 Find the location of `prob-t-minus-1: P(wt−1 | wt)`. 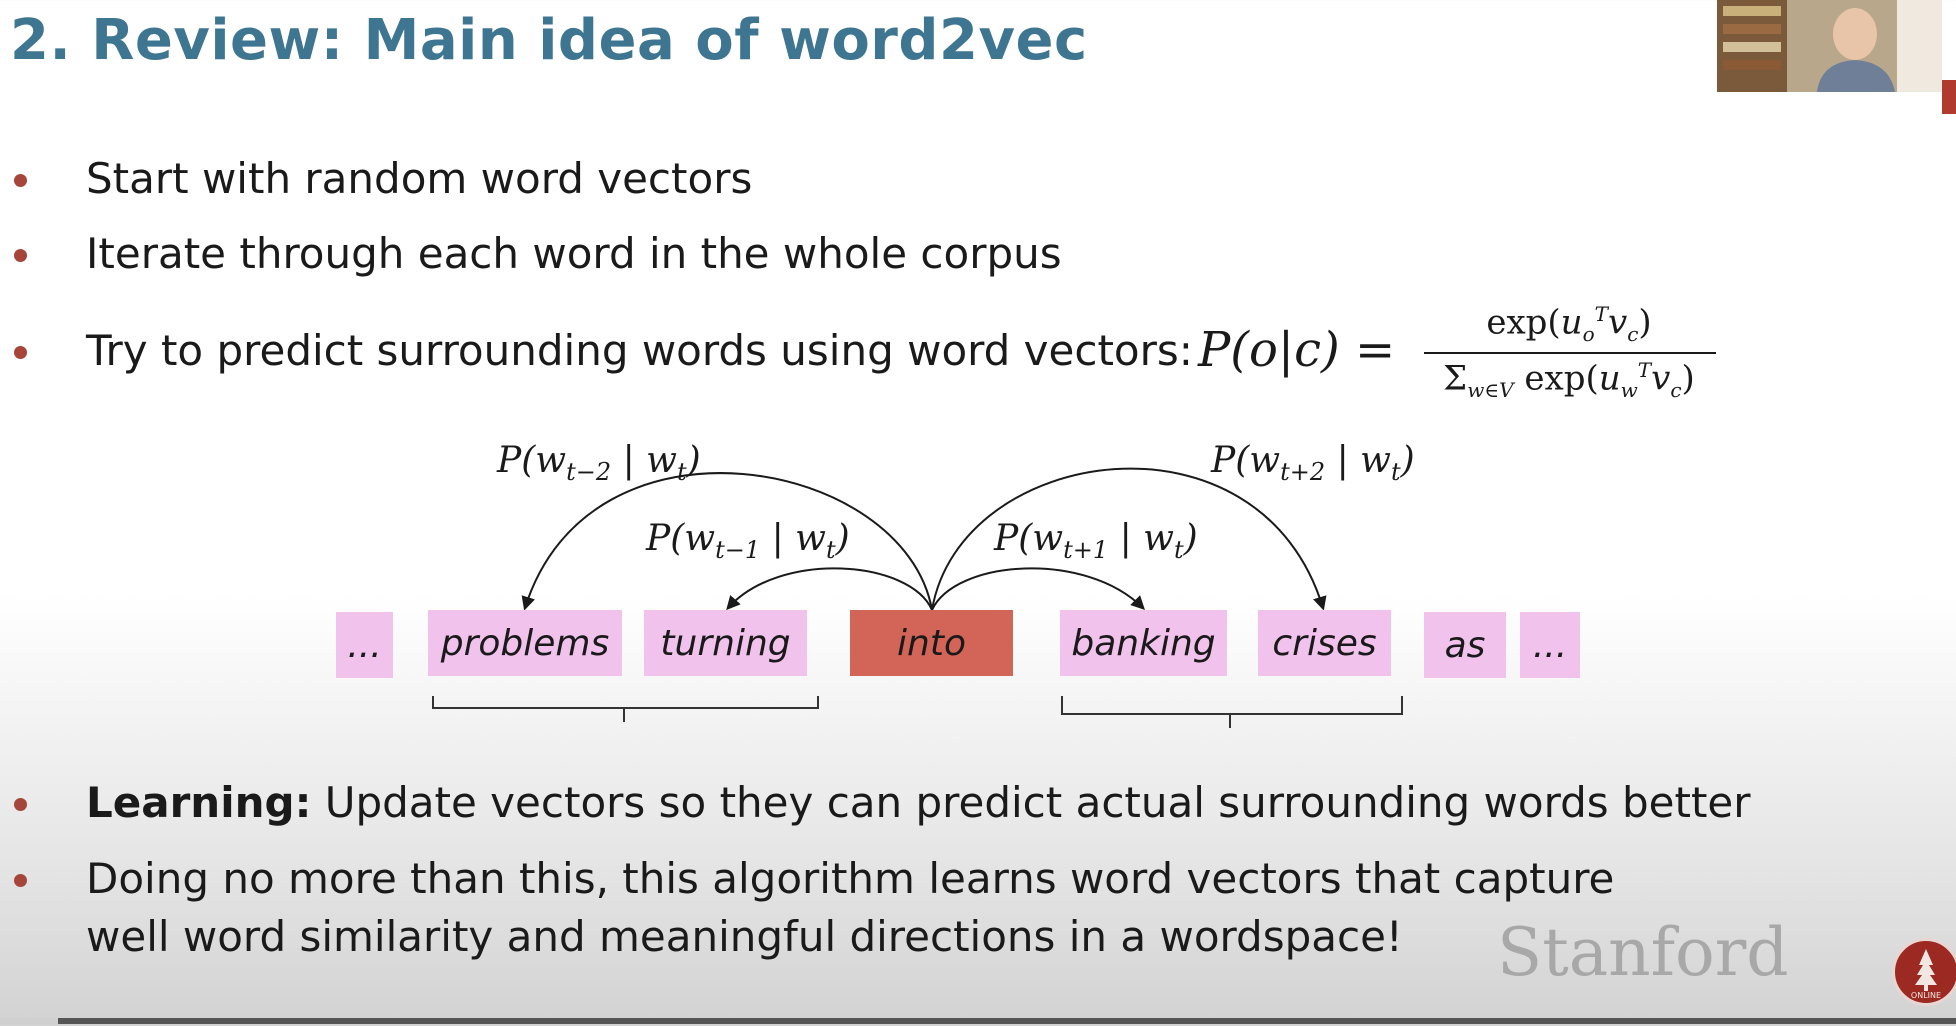

prob-t-minus-1: P(wt−1 | wt) is located at coordinates (748, 541).